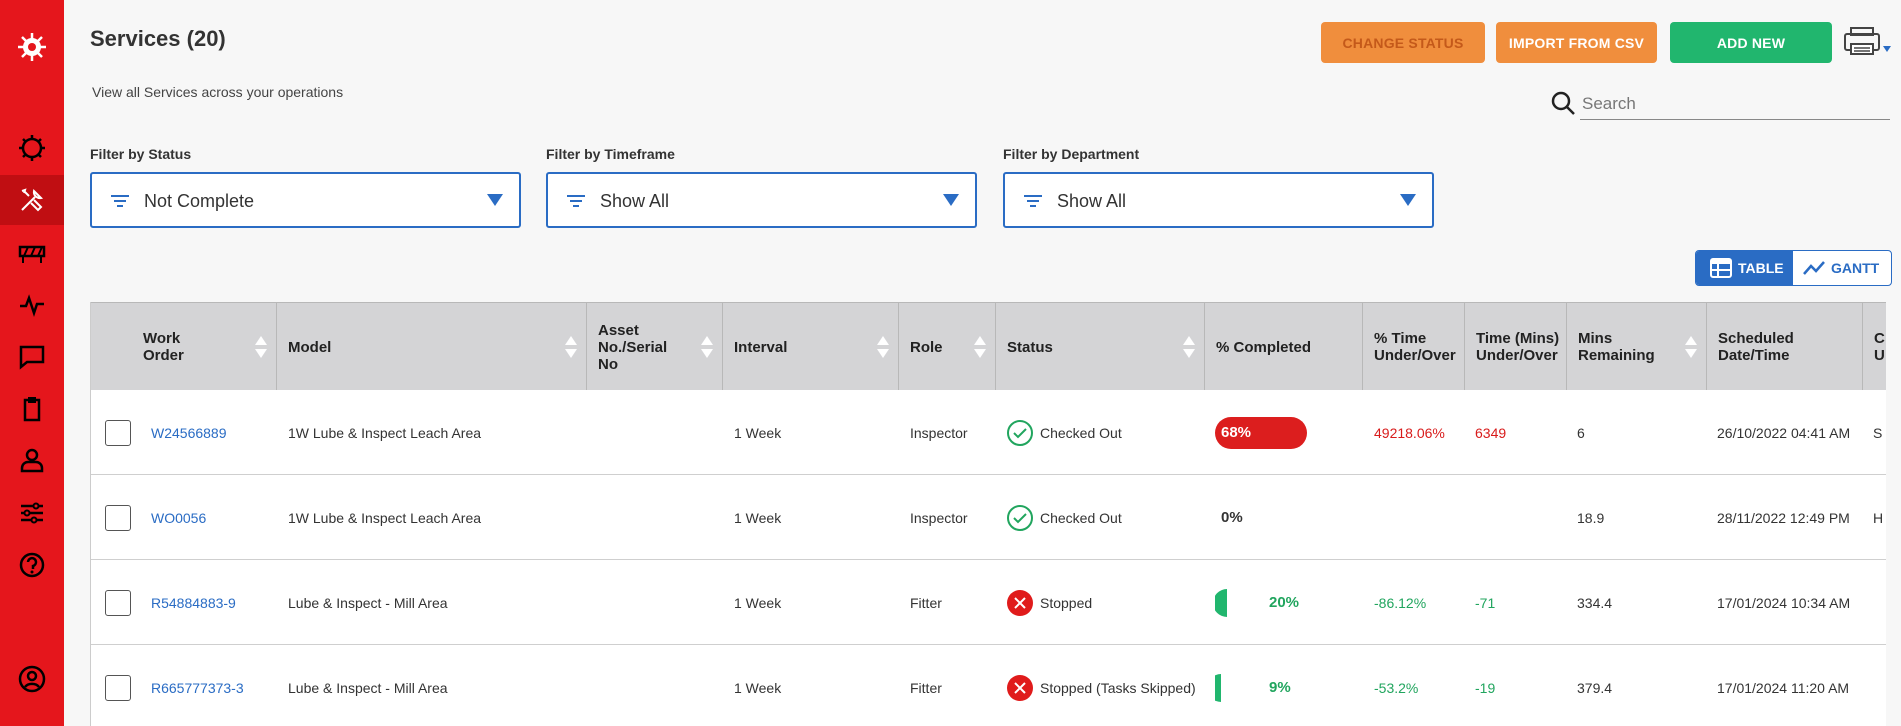 The image size is (1901, 726). What do you see at coordinates (432, 347) in the screenshot?
I see `col-model: Model` at bounding box center [432, 347].